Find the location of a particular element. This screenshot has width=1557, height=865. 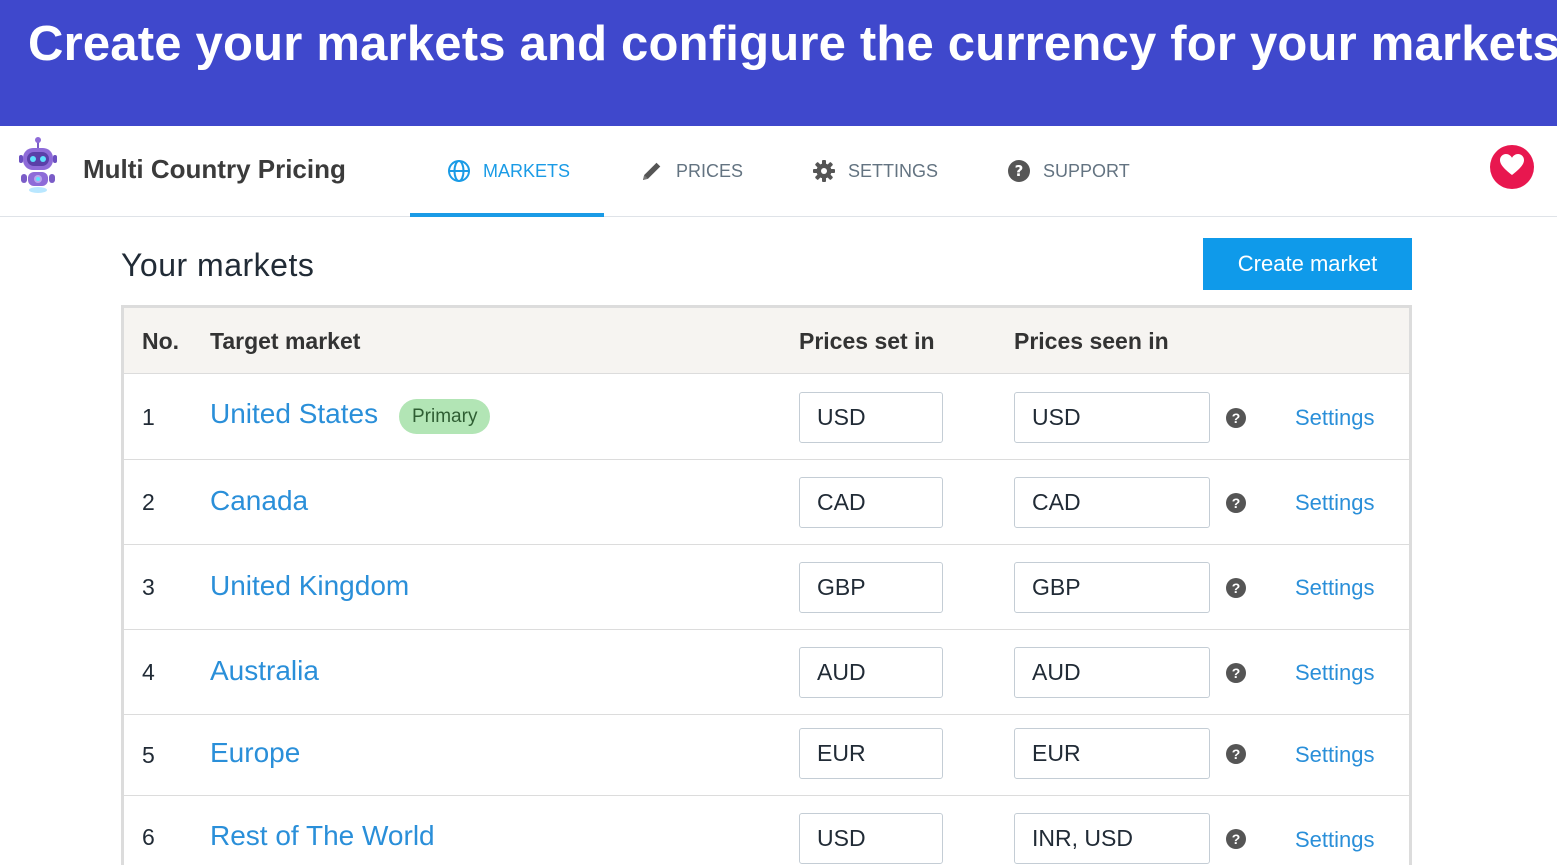

prices-seen-in-field: USD is located at coordinates (1112, 417).